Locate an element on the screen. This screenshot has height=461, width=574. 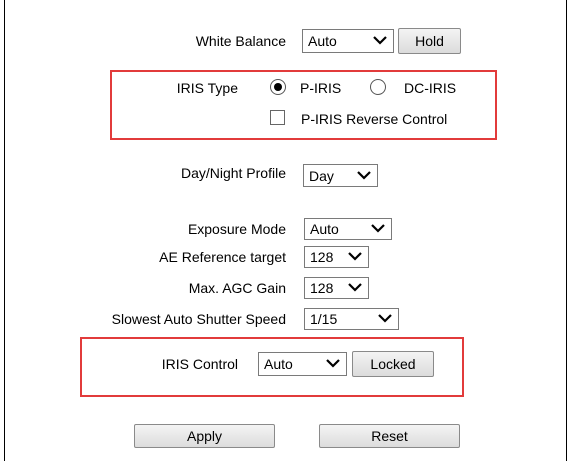
dc-iris-label: DC-IRIS is located at coordinates (430, 88).